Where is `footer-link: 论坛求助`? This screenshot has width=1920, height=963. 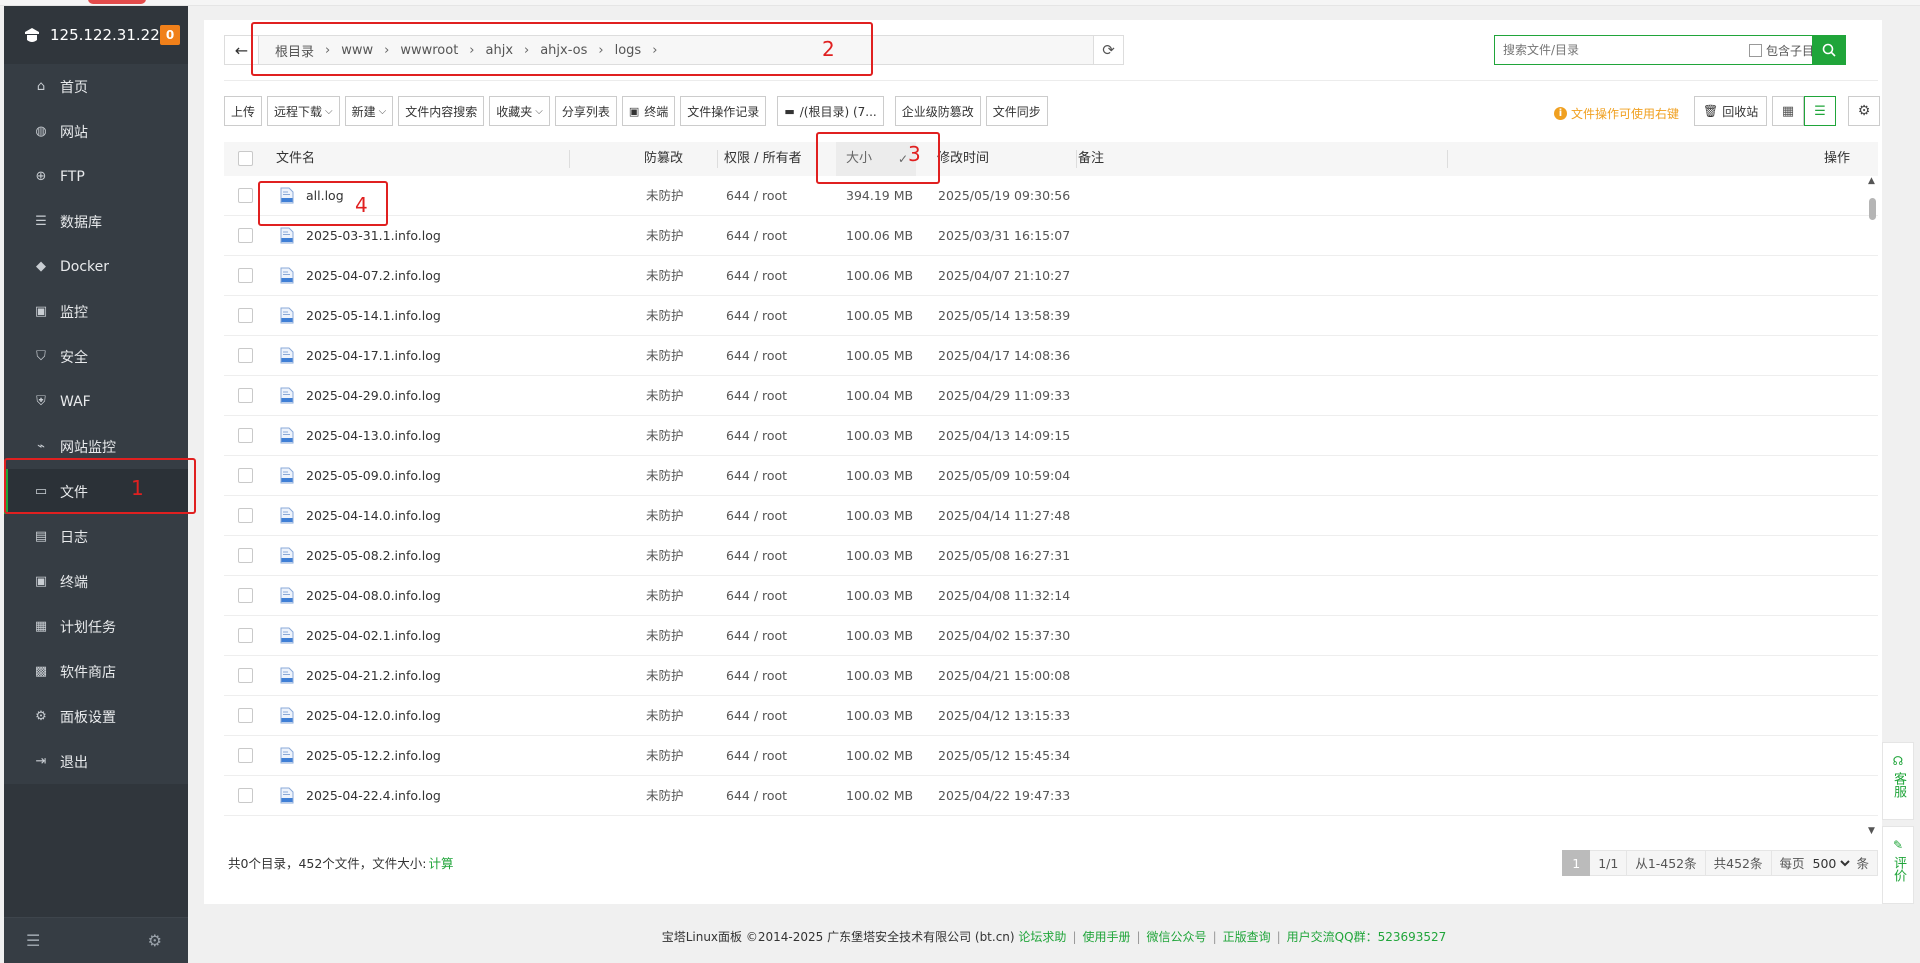
footer-link: 论坛求助 is located at coordinates (1042, 937).